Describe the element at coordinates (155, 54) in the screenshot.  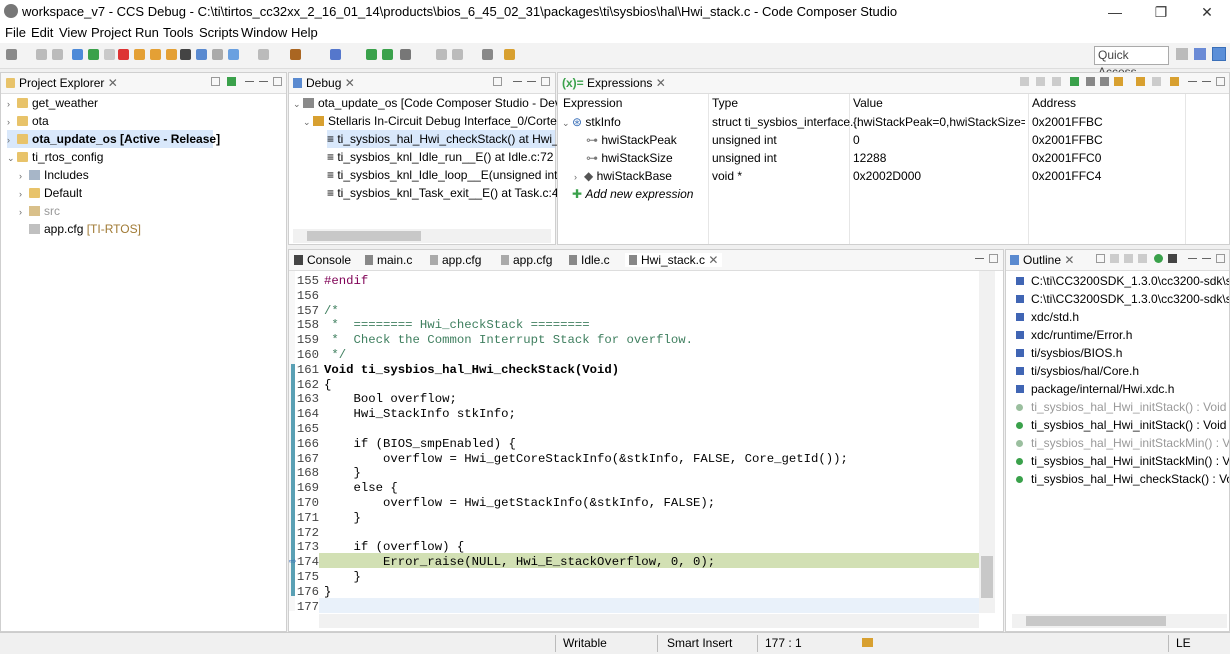
I see `step-over-icon` at that location.